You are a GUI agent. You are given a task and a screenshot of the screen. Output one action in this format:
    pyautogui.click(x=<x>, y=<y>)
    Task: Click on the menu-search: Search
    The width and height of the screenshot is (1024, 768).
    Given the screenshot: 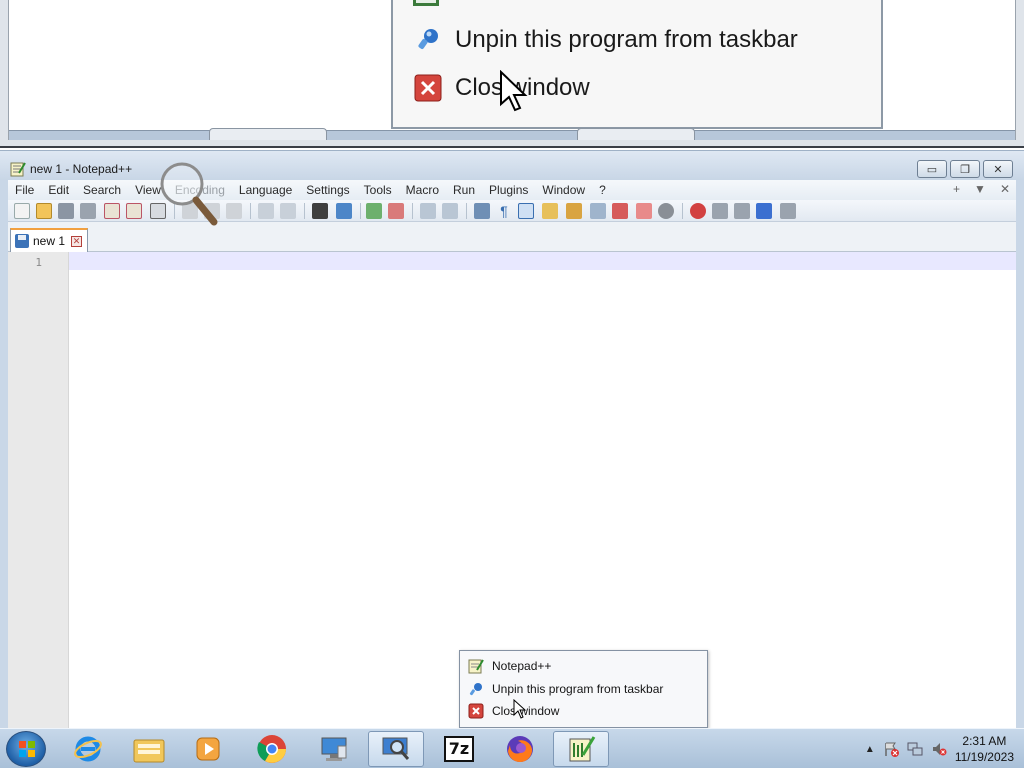 What is the action you would take?
    pyautogui.click(x=102, y=190)
    